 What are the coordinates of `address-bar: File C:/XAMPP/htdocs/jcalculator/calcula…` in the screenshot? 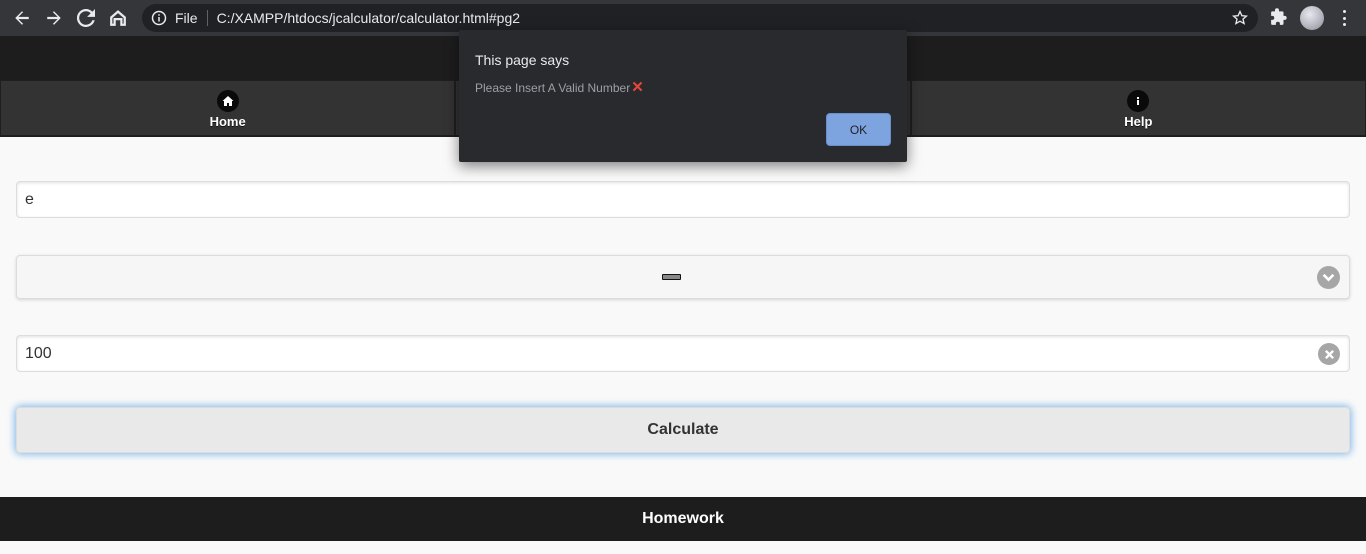 It's located at (700, 18).